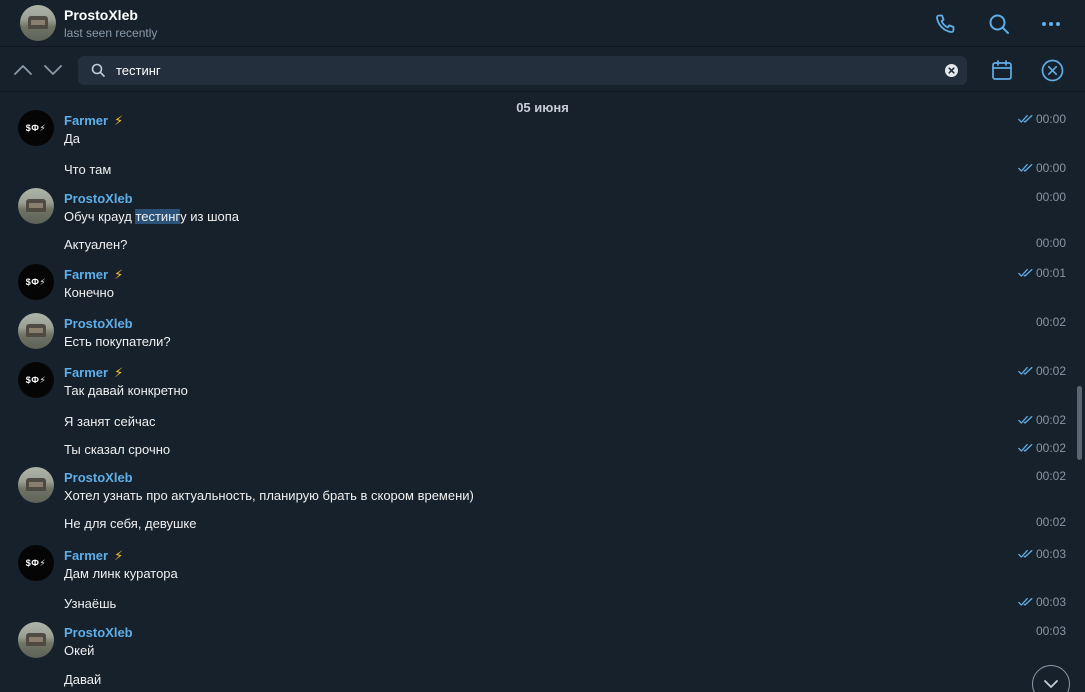 This screenshot has width=1085, height=692. What do you see at coordinates (158, 216) in the screenshot?
I see `search-highlight: тестинг` at bounding box center [158, 216].